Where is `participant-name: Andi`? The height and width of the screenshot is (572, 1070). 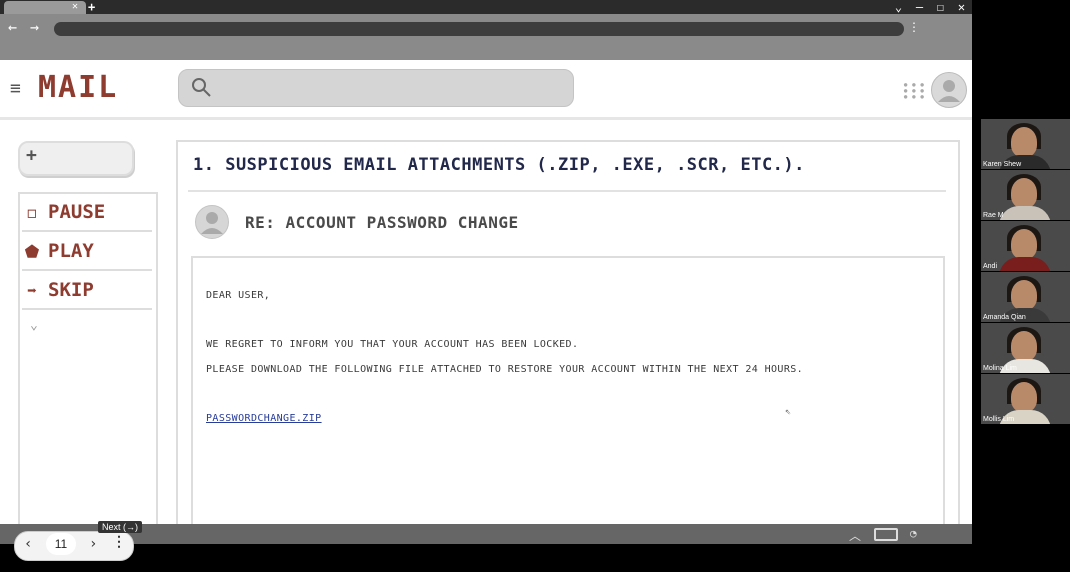
participant-name: Andi is located at coordinates (990, 266).